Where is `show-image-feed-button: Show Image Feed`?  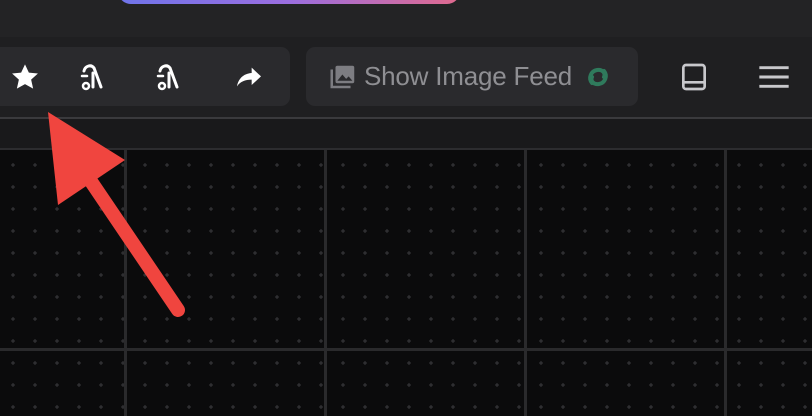
show-image-feed-button: Show Image Feed is located at coordinates (472, 76).